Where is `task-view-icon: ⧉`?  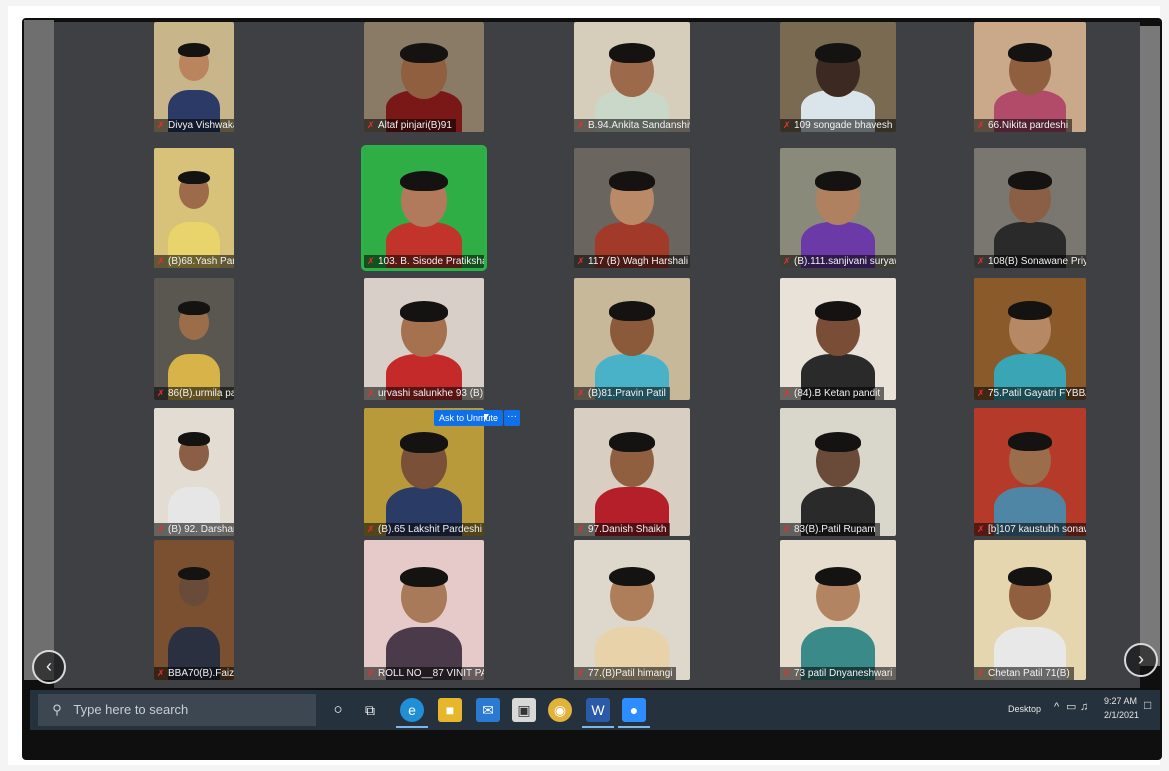 task-view-icon: ⧉ is located at coordinates (370, 710).